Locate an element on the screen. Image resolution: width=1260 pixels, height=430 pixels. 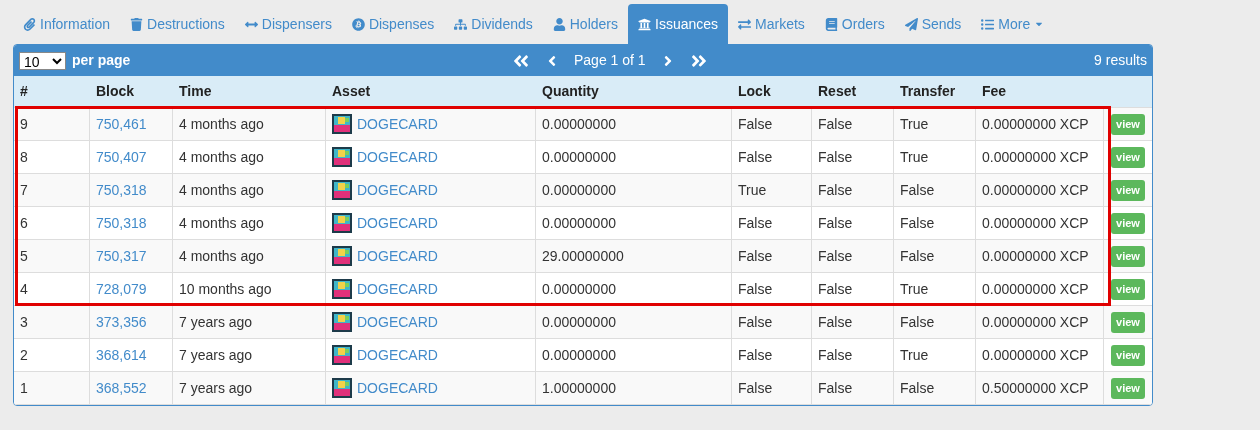
list-icon is located at coordinates (988, 24).